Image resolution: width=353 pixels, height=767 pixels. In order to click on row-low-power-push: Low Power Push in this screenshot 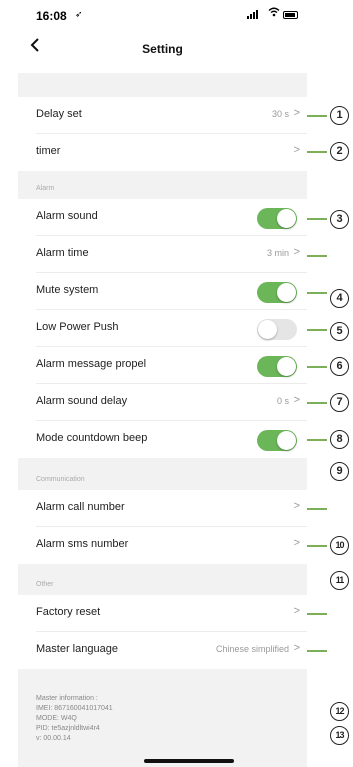, I will do `click(162, 328)`.